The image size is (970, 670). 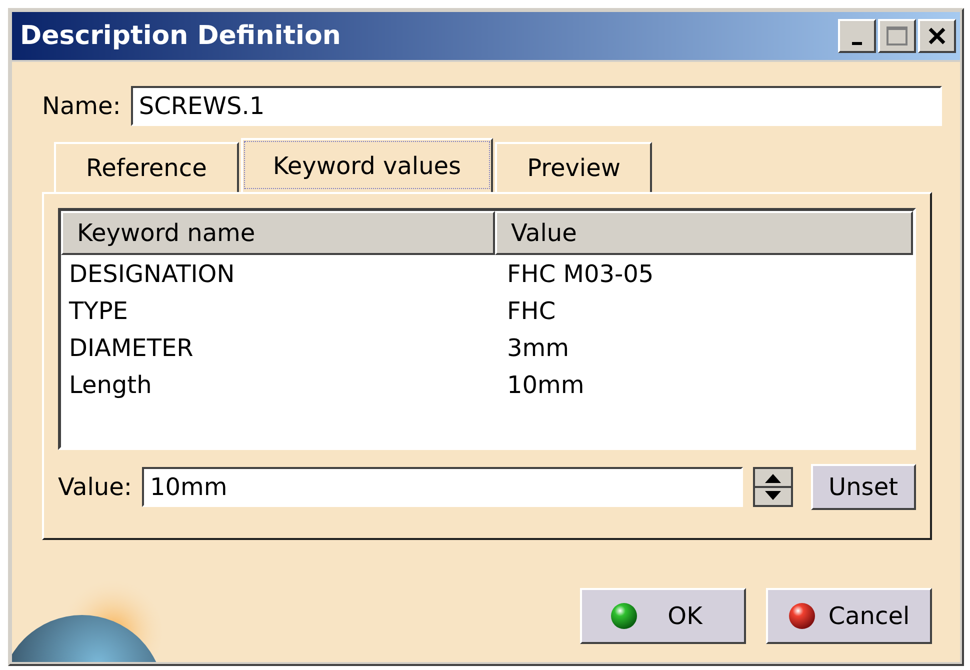 I want to click on close-icon, so click(x=937, y=36).